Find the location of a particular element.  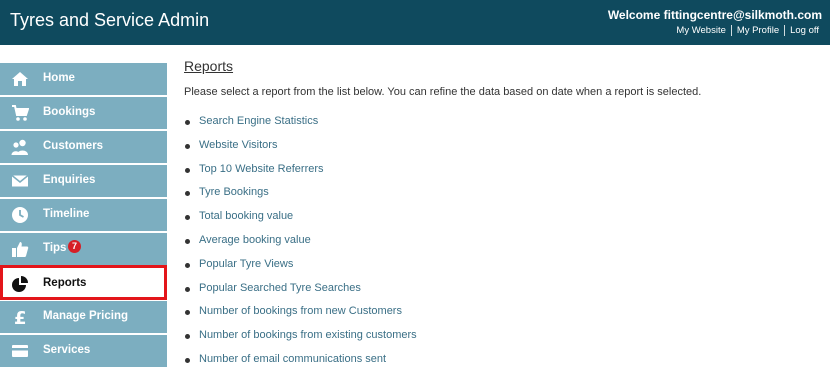

sidebar-item-timeline: Timeline is located at coordinates (83, 215).